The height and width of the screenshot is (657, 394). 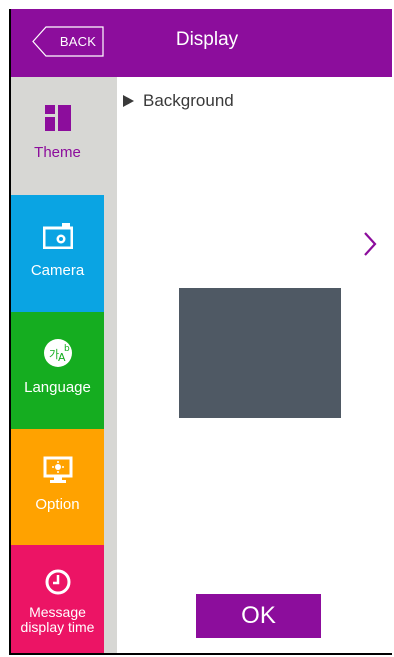 I want to click on sidebar-item-language: 가 A b Language, so click(x=57, y=370).